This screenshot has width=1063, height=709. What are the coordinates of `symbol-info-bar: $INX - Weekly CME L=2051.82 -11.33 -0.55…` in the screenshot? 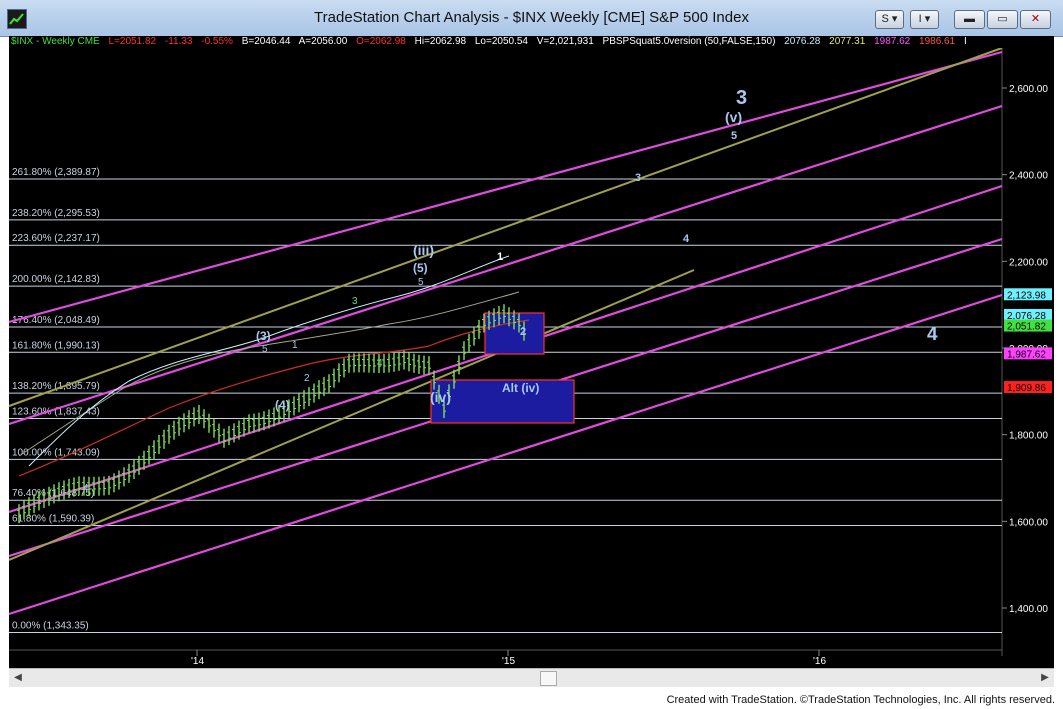 It's located at (531, 42).